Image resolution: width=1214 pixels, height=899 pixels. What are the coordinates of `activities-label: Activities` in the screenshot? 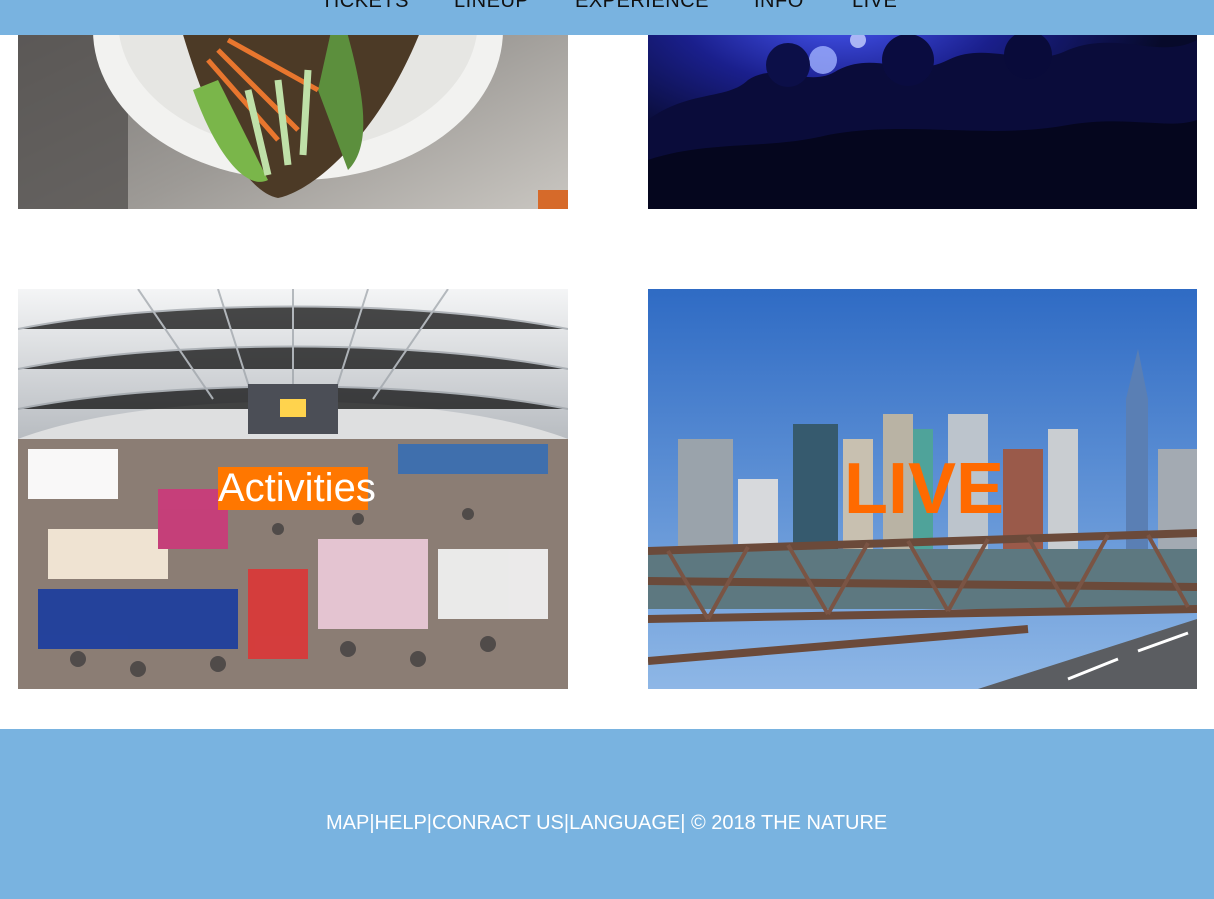 It's located at (297, 488).